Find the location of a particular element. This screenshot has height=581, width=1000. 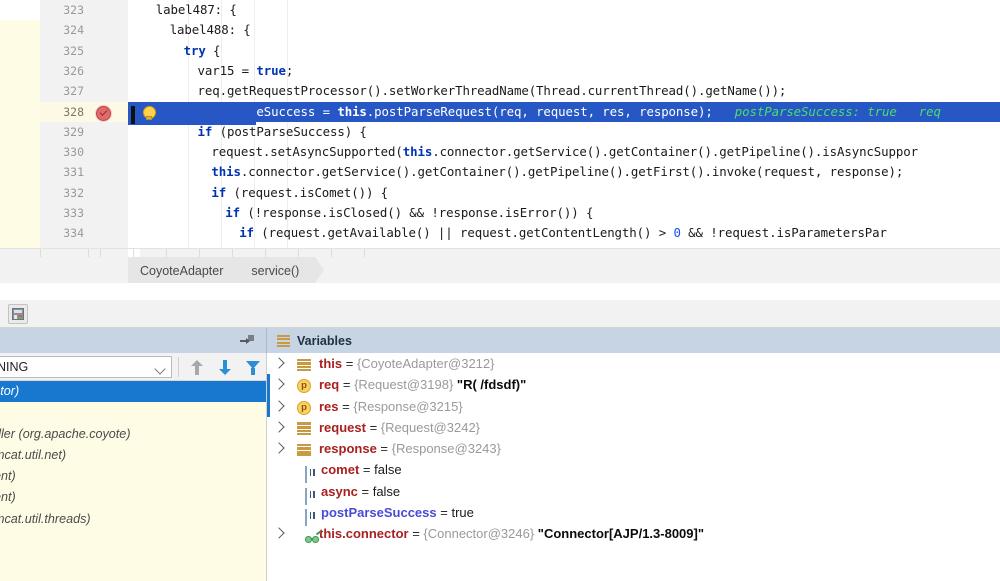

filter-button is located at coordinates (253, 367).